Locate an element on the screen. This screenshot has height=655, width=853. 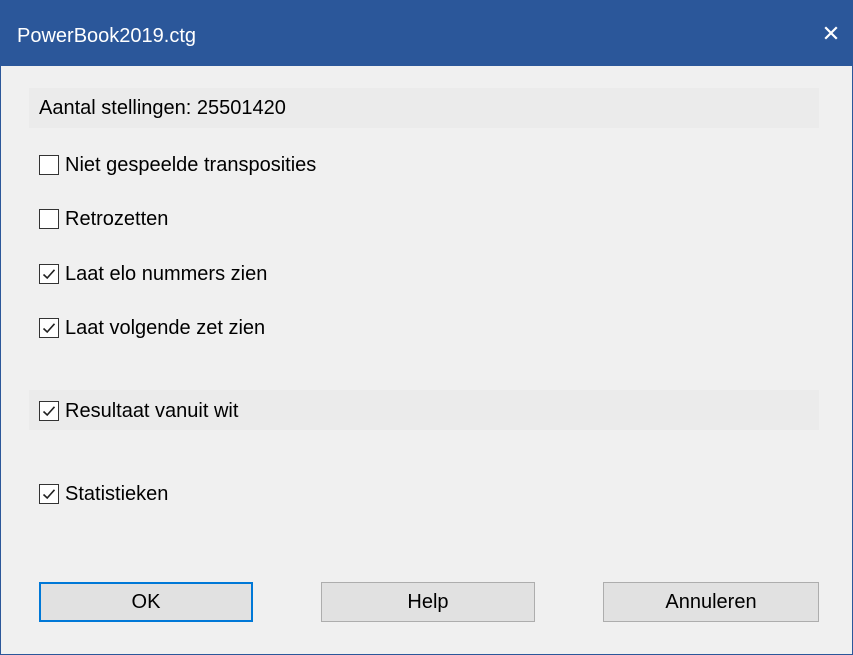
ok-button: OK is located at coordinates (146, 602).